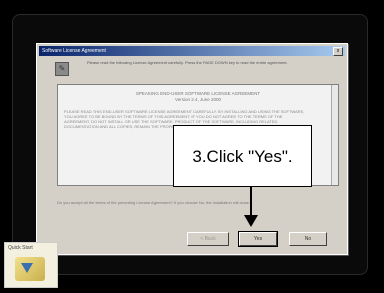  I want to click on back-button: < Back, so click(208, 239).